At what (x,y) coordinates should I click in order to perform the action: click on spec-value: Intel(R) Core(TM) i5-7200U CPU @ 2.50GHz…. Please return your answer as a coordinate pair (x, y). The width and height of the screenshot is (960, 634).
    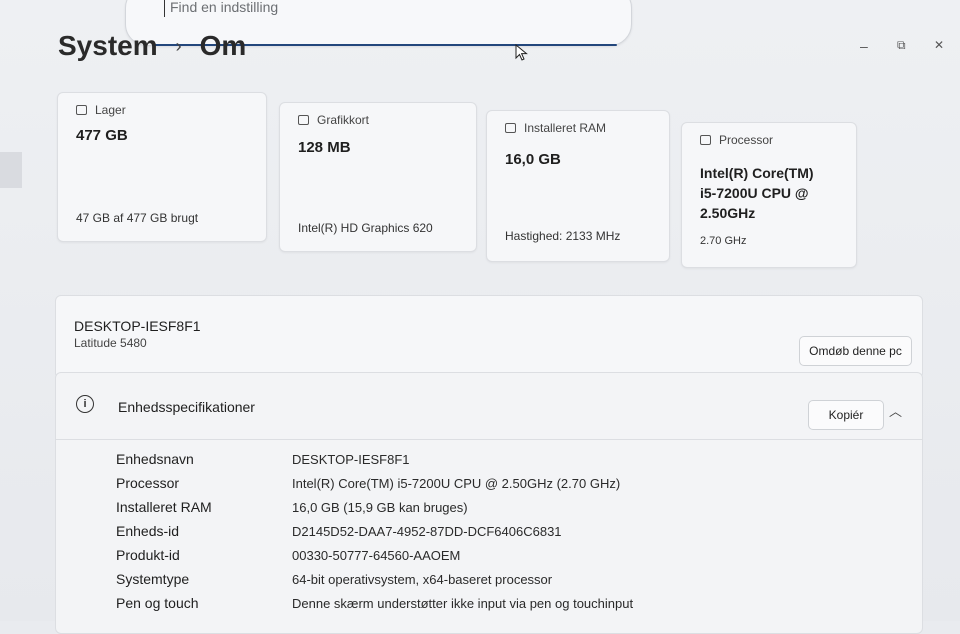
    Looking at the image, I should click on (456, 483).